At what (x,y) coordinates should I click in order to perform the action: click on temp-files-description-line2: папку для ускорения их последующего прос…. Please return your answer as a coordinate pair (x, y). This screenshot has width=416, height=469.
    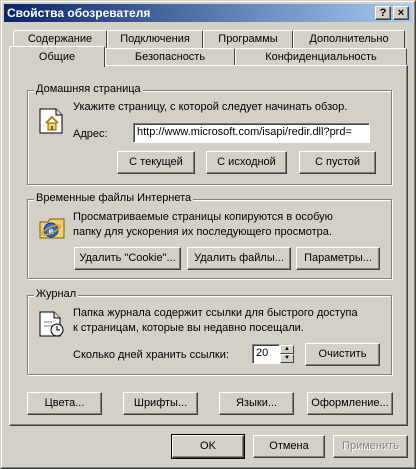
    Looking at the image, I should click on (202, 232).